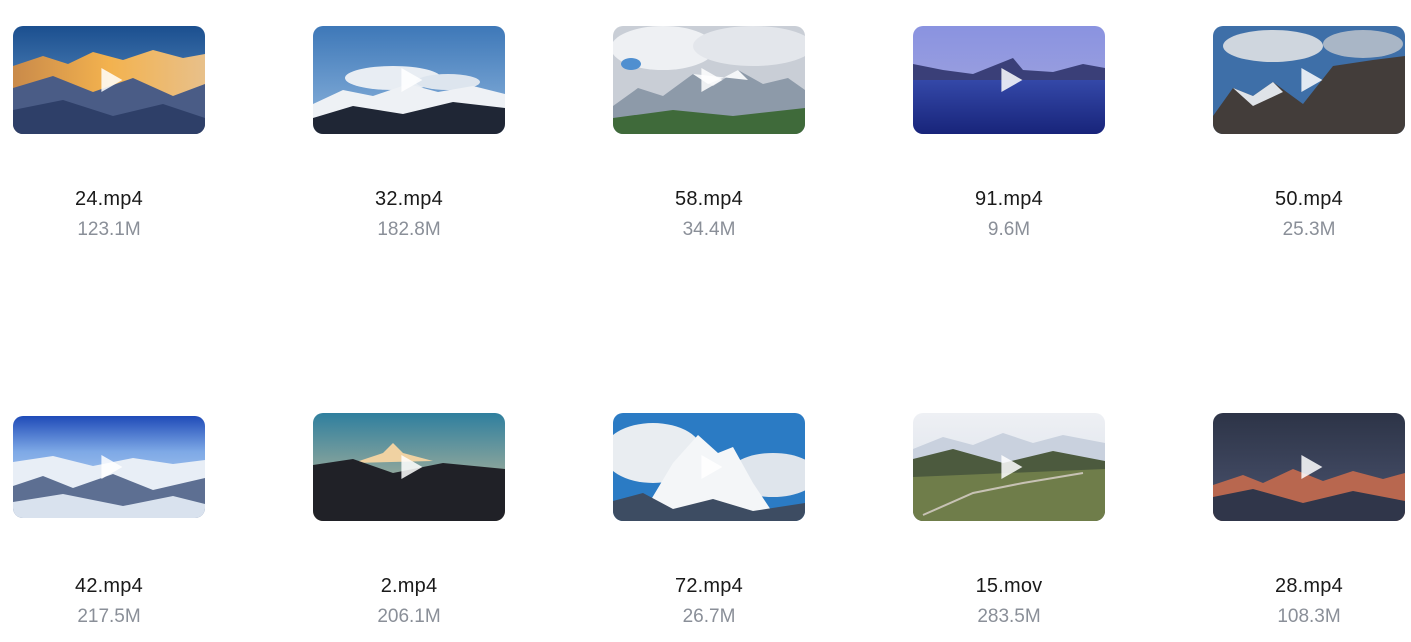 The height and width of the screenshot is (642, 1411). What do you see at coordinates (1009, 586) in the screenshot?
I see `file-name: 15.mov` at bounding box center [1009, 586].